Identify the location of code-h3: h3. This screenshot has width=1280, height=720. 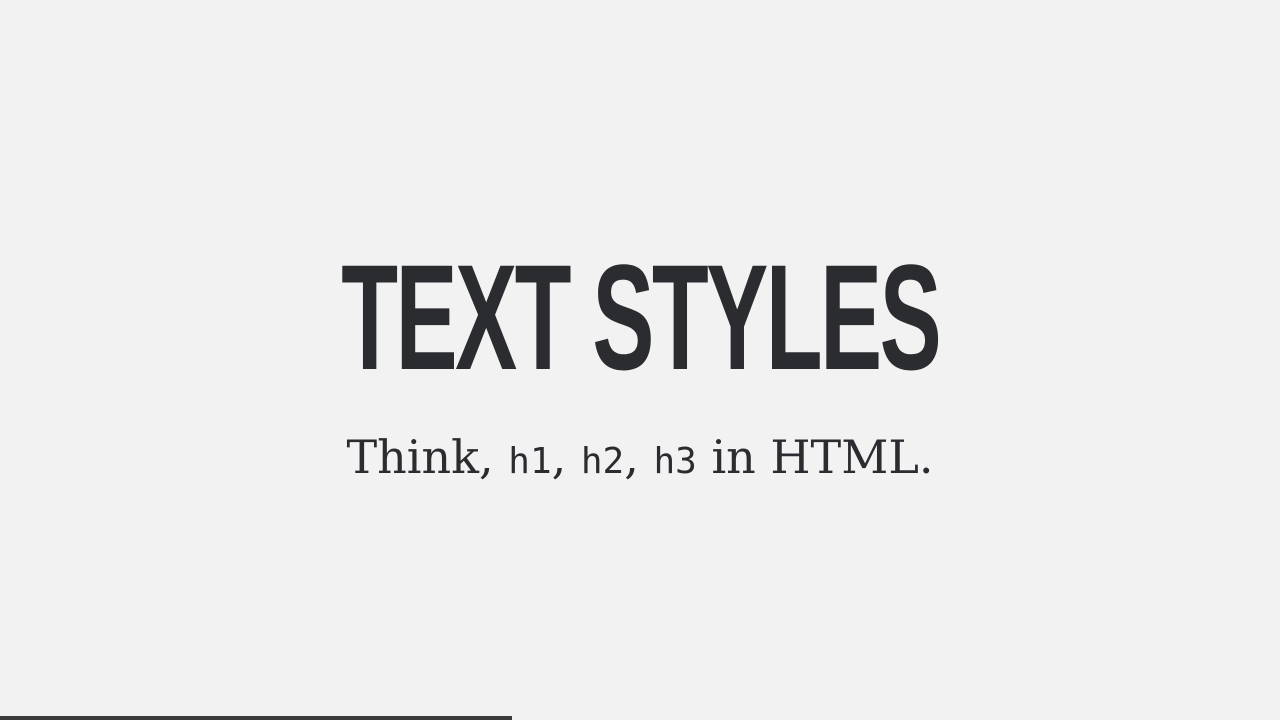
(675, 462).